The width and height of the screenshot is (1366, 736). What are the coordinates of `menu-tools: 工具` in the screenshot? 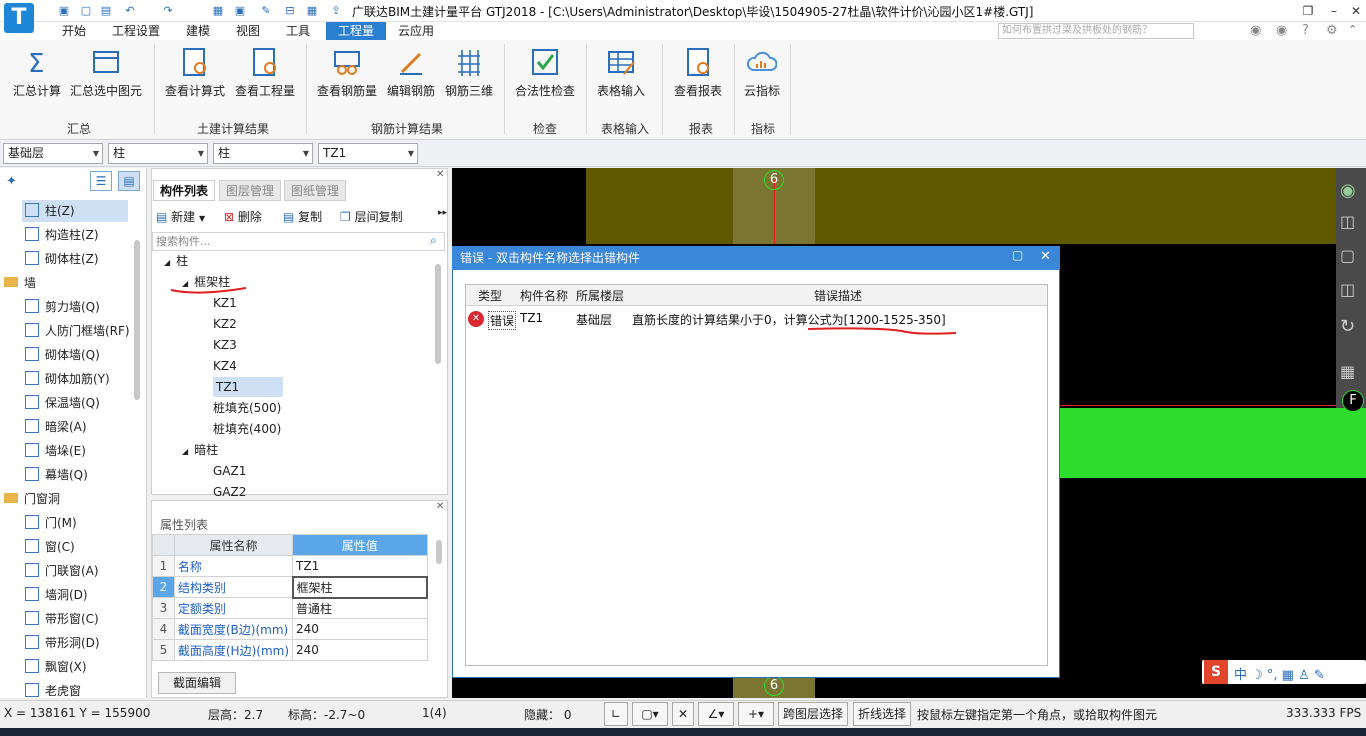 It's located at (298, 31).